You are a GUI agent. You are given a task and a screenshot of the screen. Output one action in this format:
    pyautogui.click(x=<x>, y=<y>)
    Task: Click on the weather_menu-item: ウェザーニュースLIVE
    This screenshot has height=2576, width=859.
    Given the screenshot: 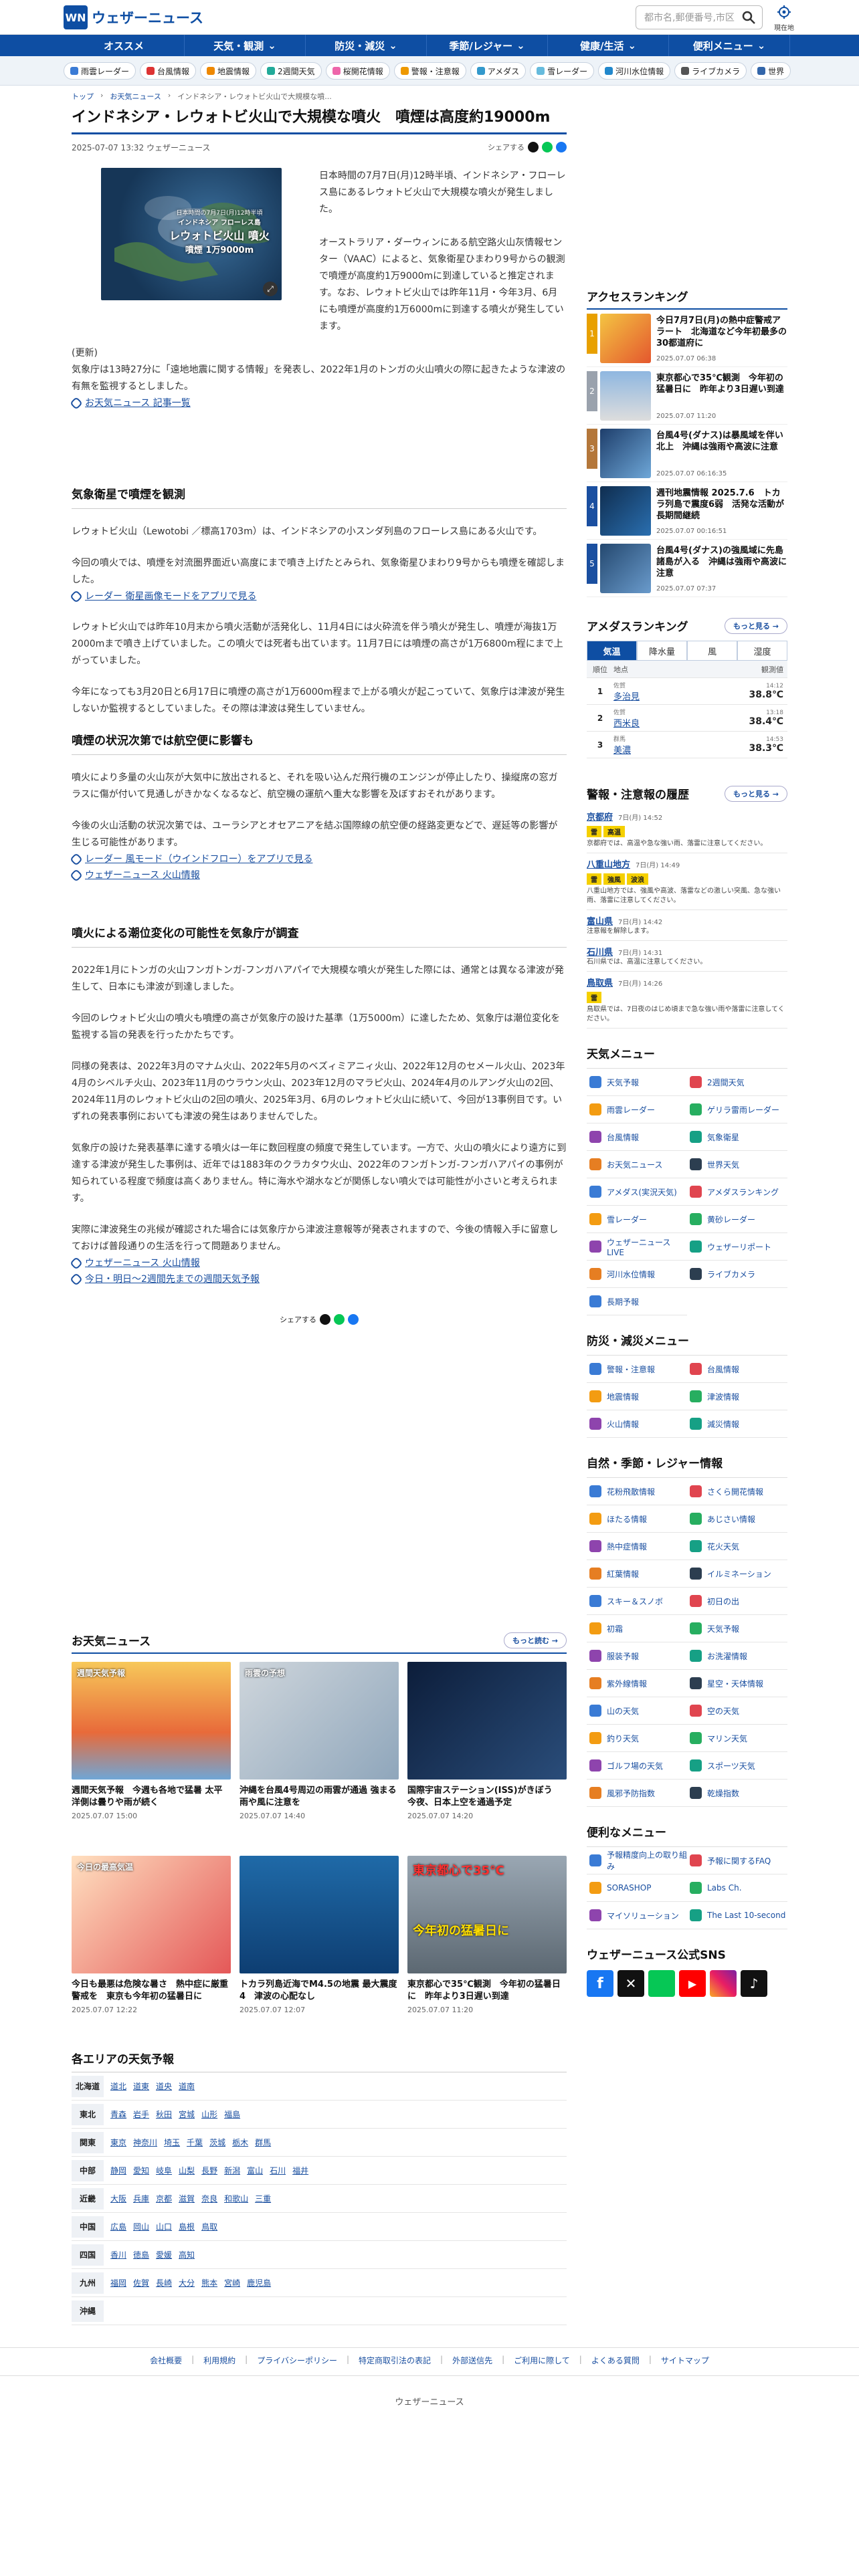 What is the action you would take?
    pyautogui.click(x=637, y=1247)
    